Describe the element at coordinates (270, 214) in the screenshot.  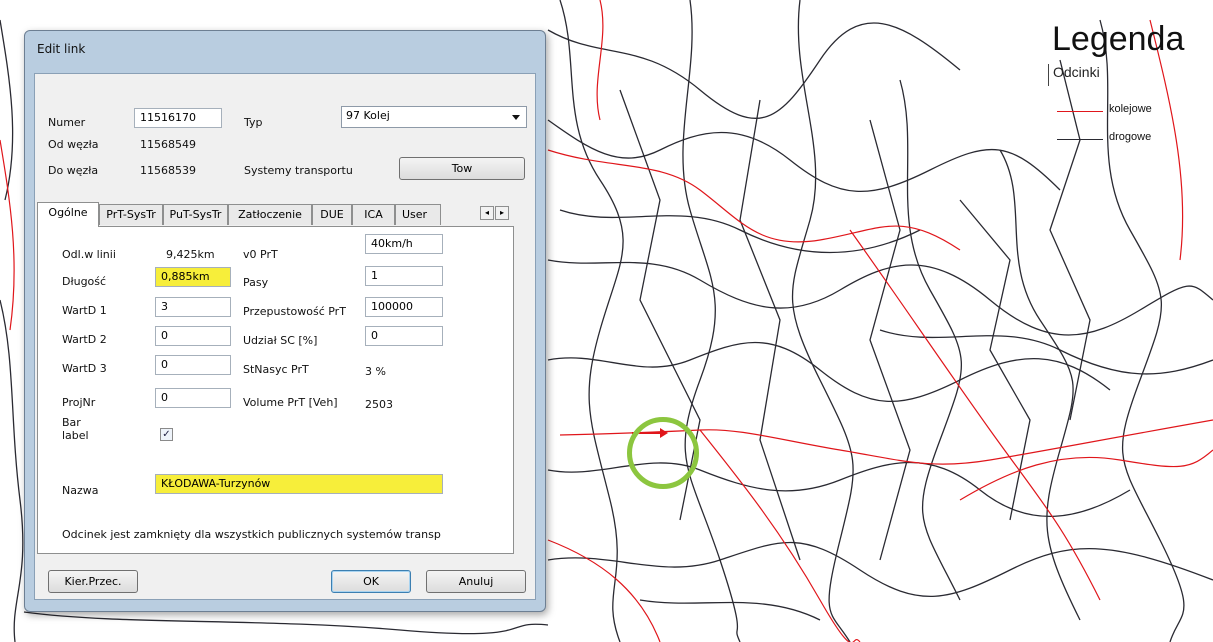
I see `tab-zatloczenie: Zatłoczenie` at that location.